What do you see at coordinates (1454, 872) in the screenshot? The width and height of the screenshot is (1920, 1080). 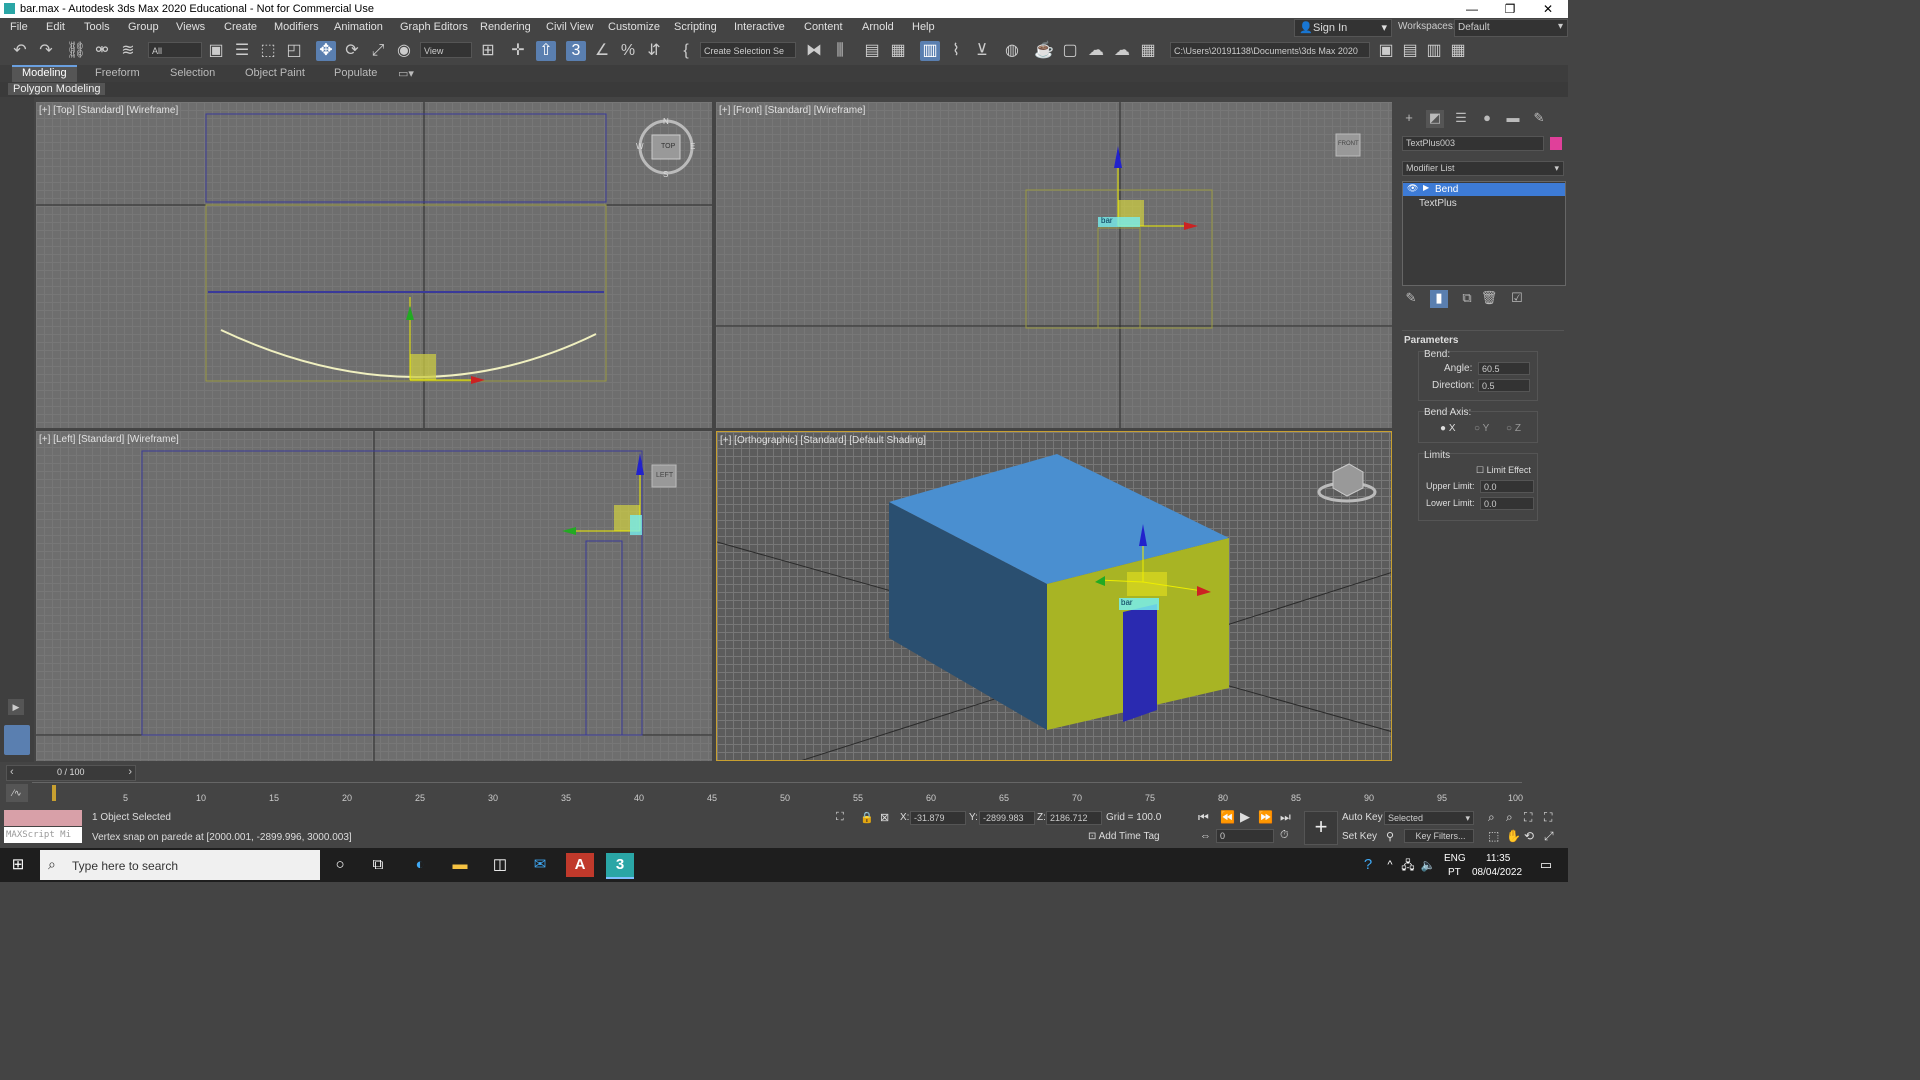 I see `language-secondary: PT` at bounding box center [1454, 872].